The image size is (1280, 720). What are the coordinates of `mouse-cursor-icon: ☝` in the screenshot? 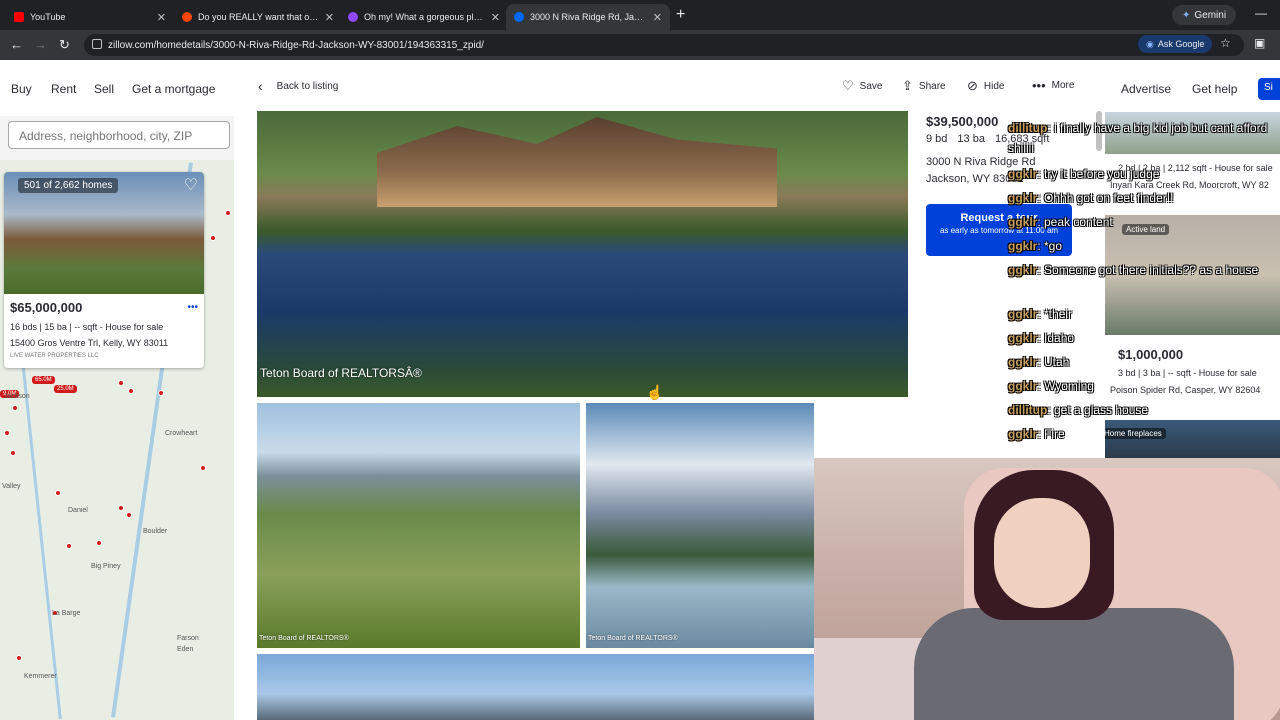 It's located at (655, 392).